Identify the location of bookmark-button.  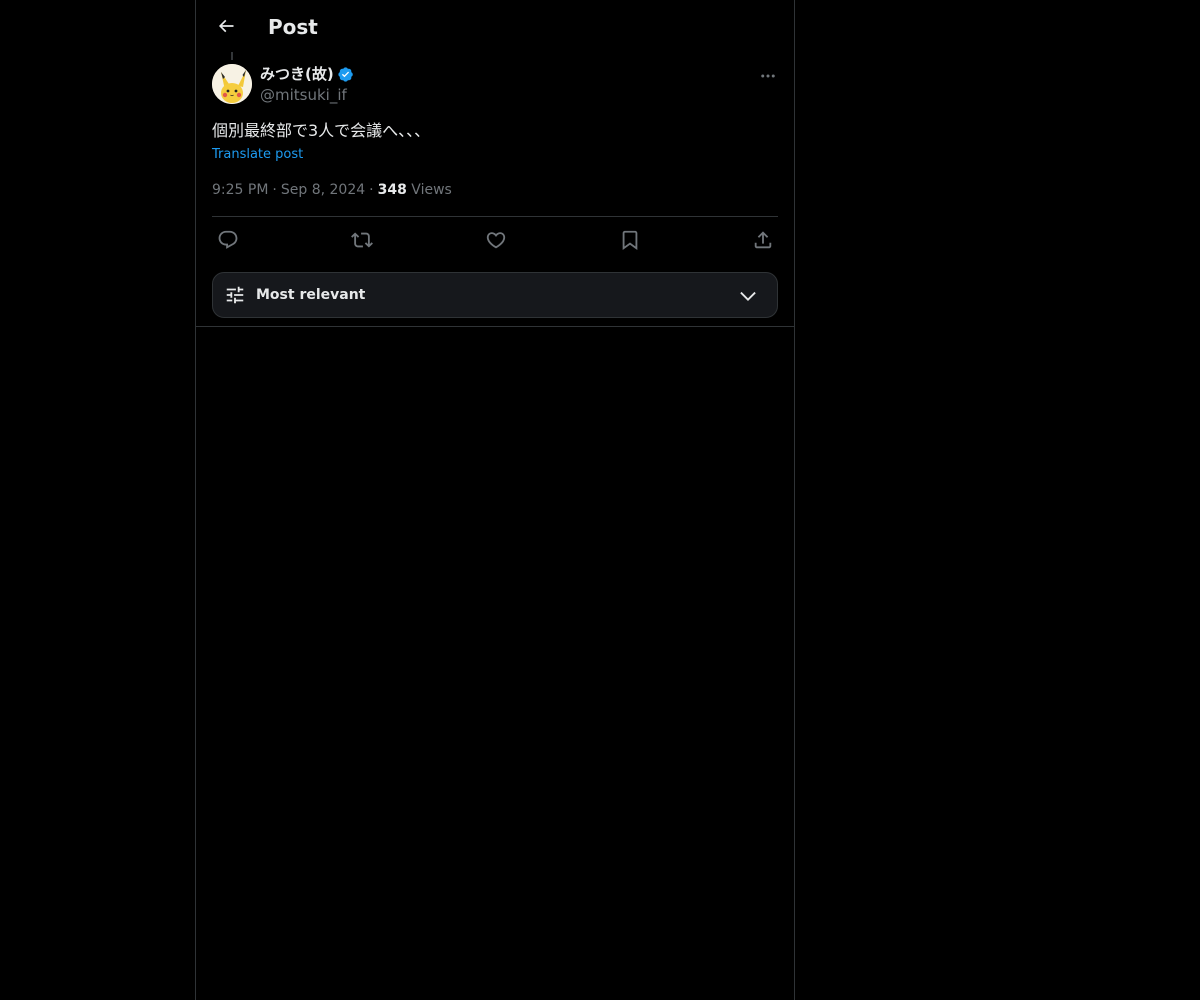
(630, 240).